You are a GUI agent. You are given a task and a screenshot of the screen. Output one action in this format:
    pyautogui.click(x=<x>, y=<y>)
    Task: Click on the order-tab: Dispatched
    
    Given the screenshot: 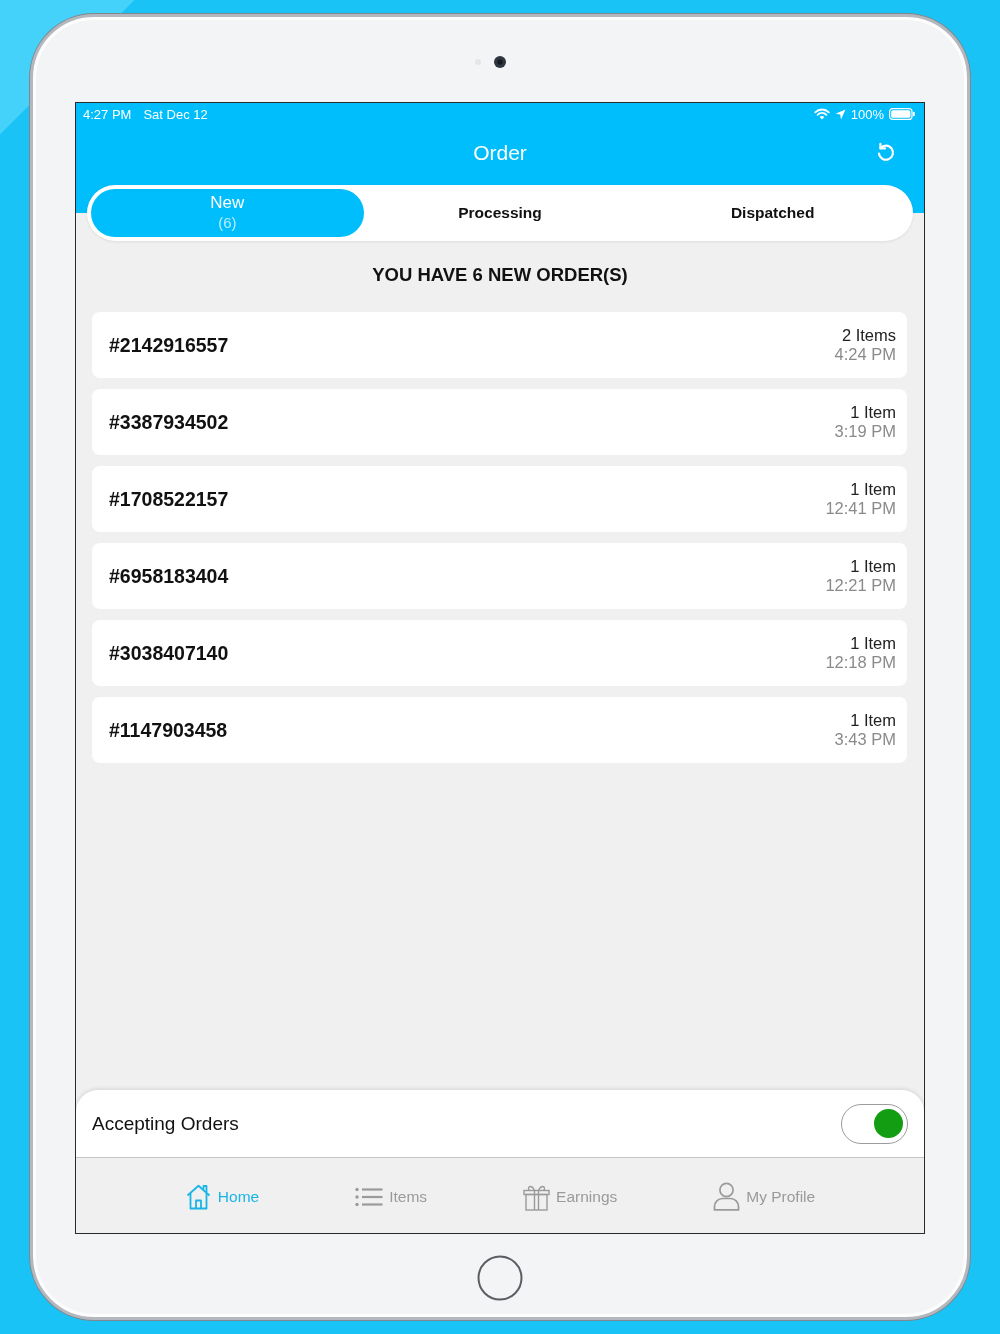 What is the action you would take?
    pyautogui.click(x=772, y=213)
    